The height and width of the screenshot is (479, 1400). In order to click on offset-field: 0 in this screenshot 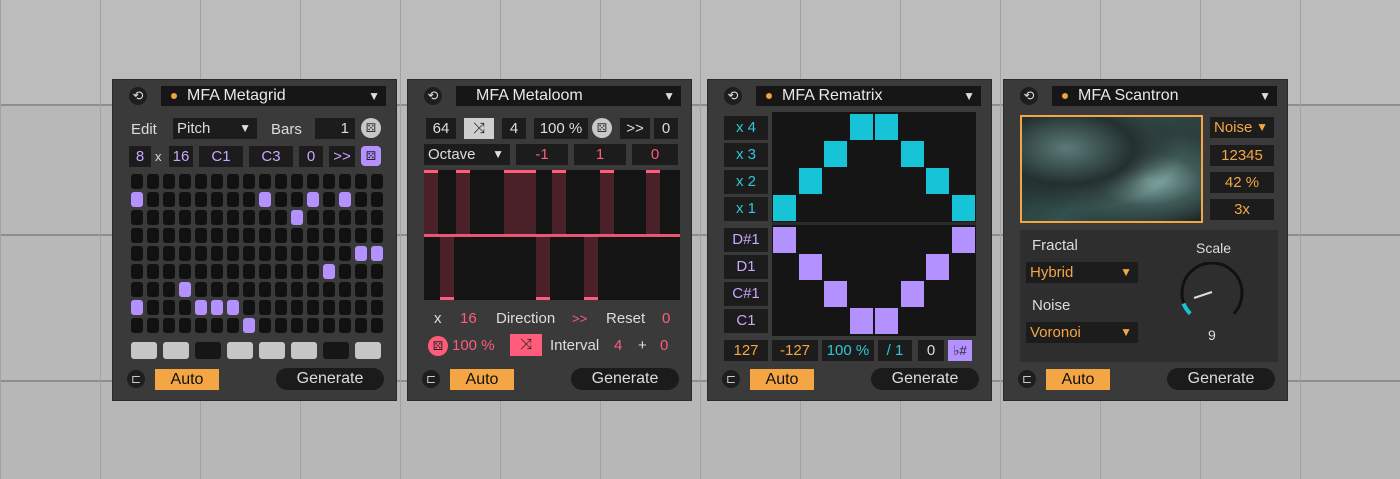, I will do `click(311, 156)`.